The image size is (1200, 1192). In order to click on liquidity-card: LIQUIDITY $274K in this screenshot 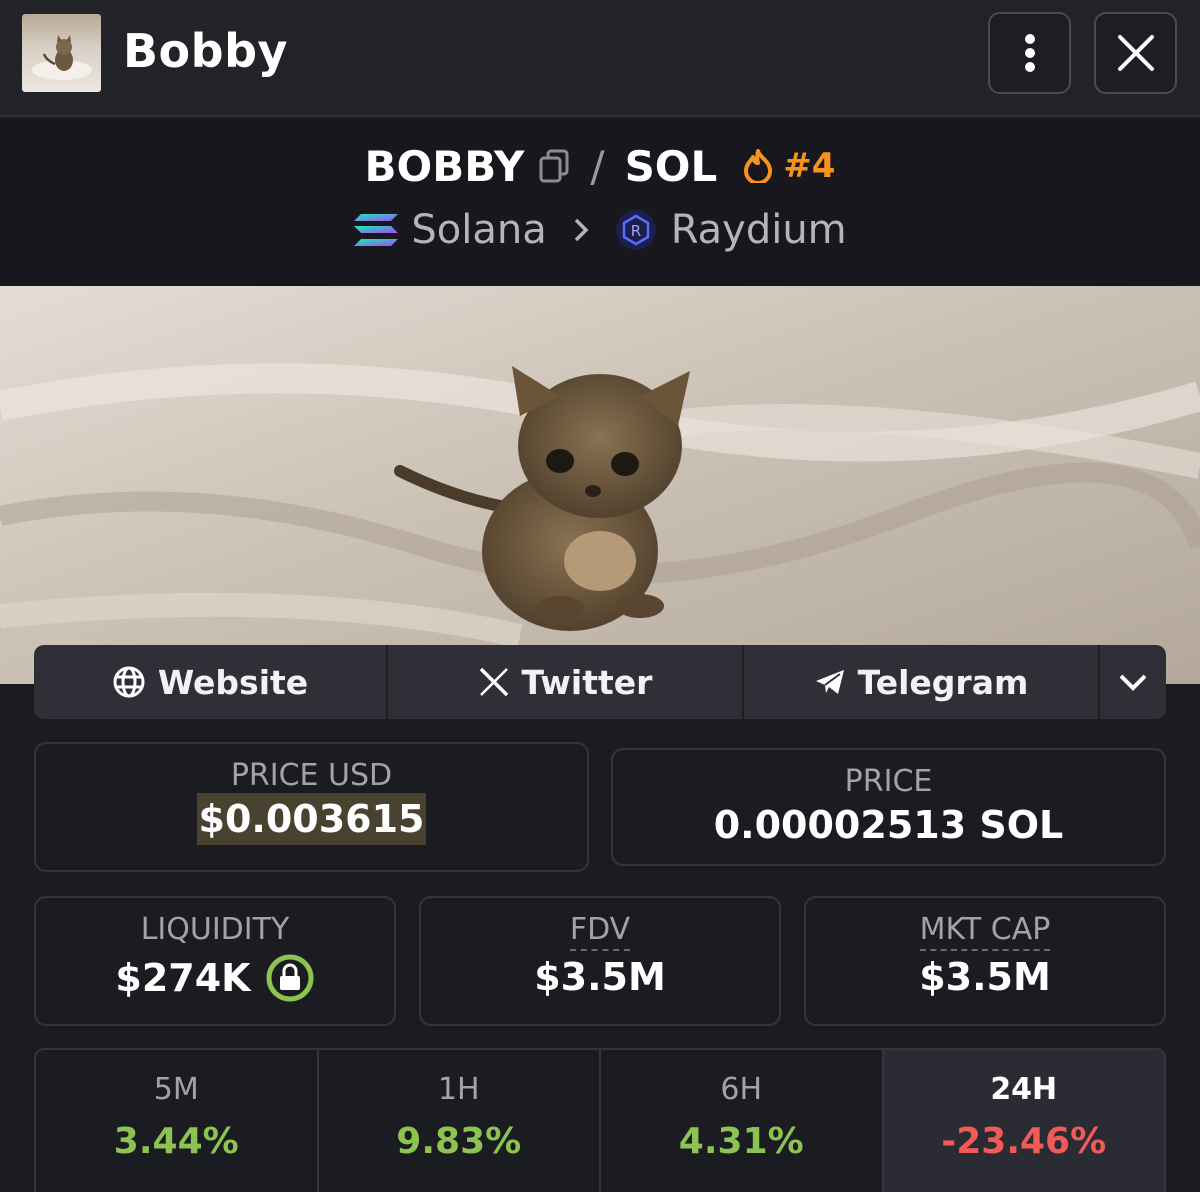, I will do `click(215, 961)`.